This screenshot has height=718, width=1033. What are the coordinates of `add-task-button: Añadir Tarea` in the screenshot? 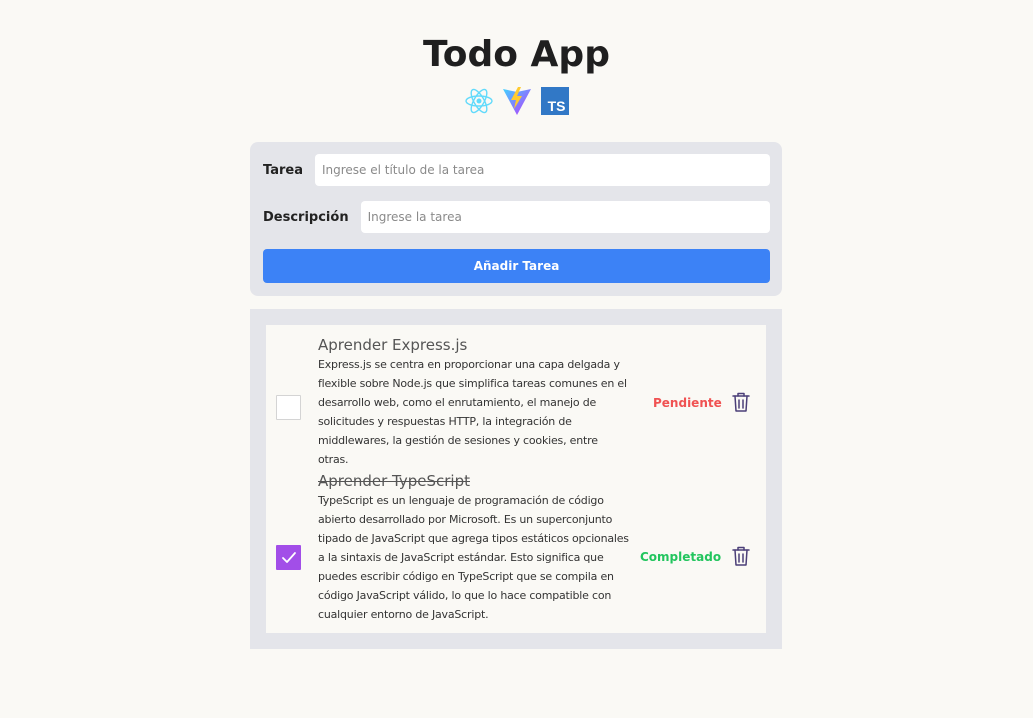 It's located at (516, 266).